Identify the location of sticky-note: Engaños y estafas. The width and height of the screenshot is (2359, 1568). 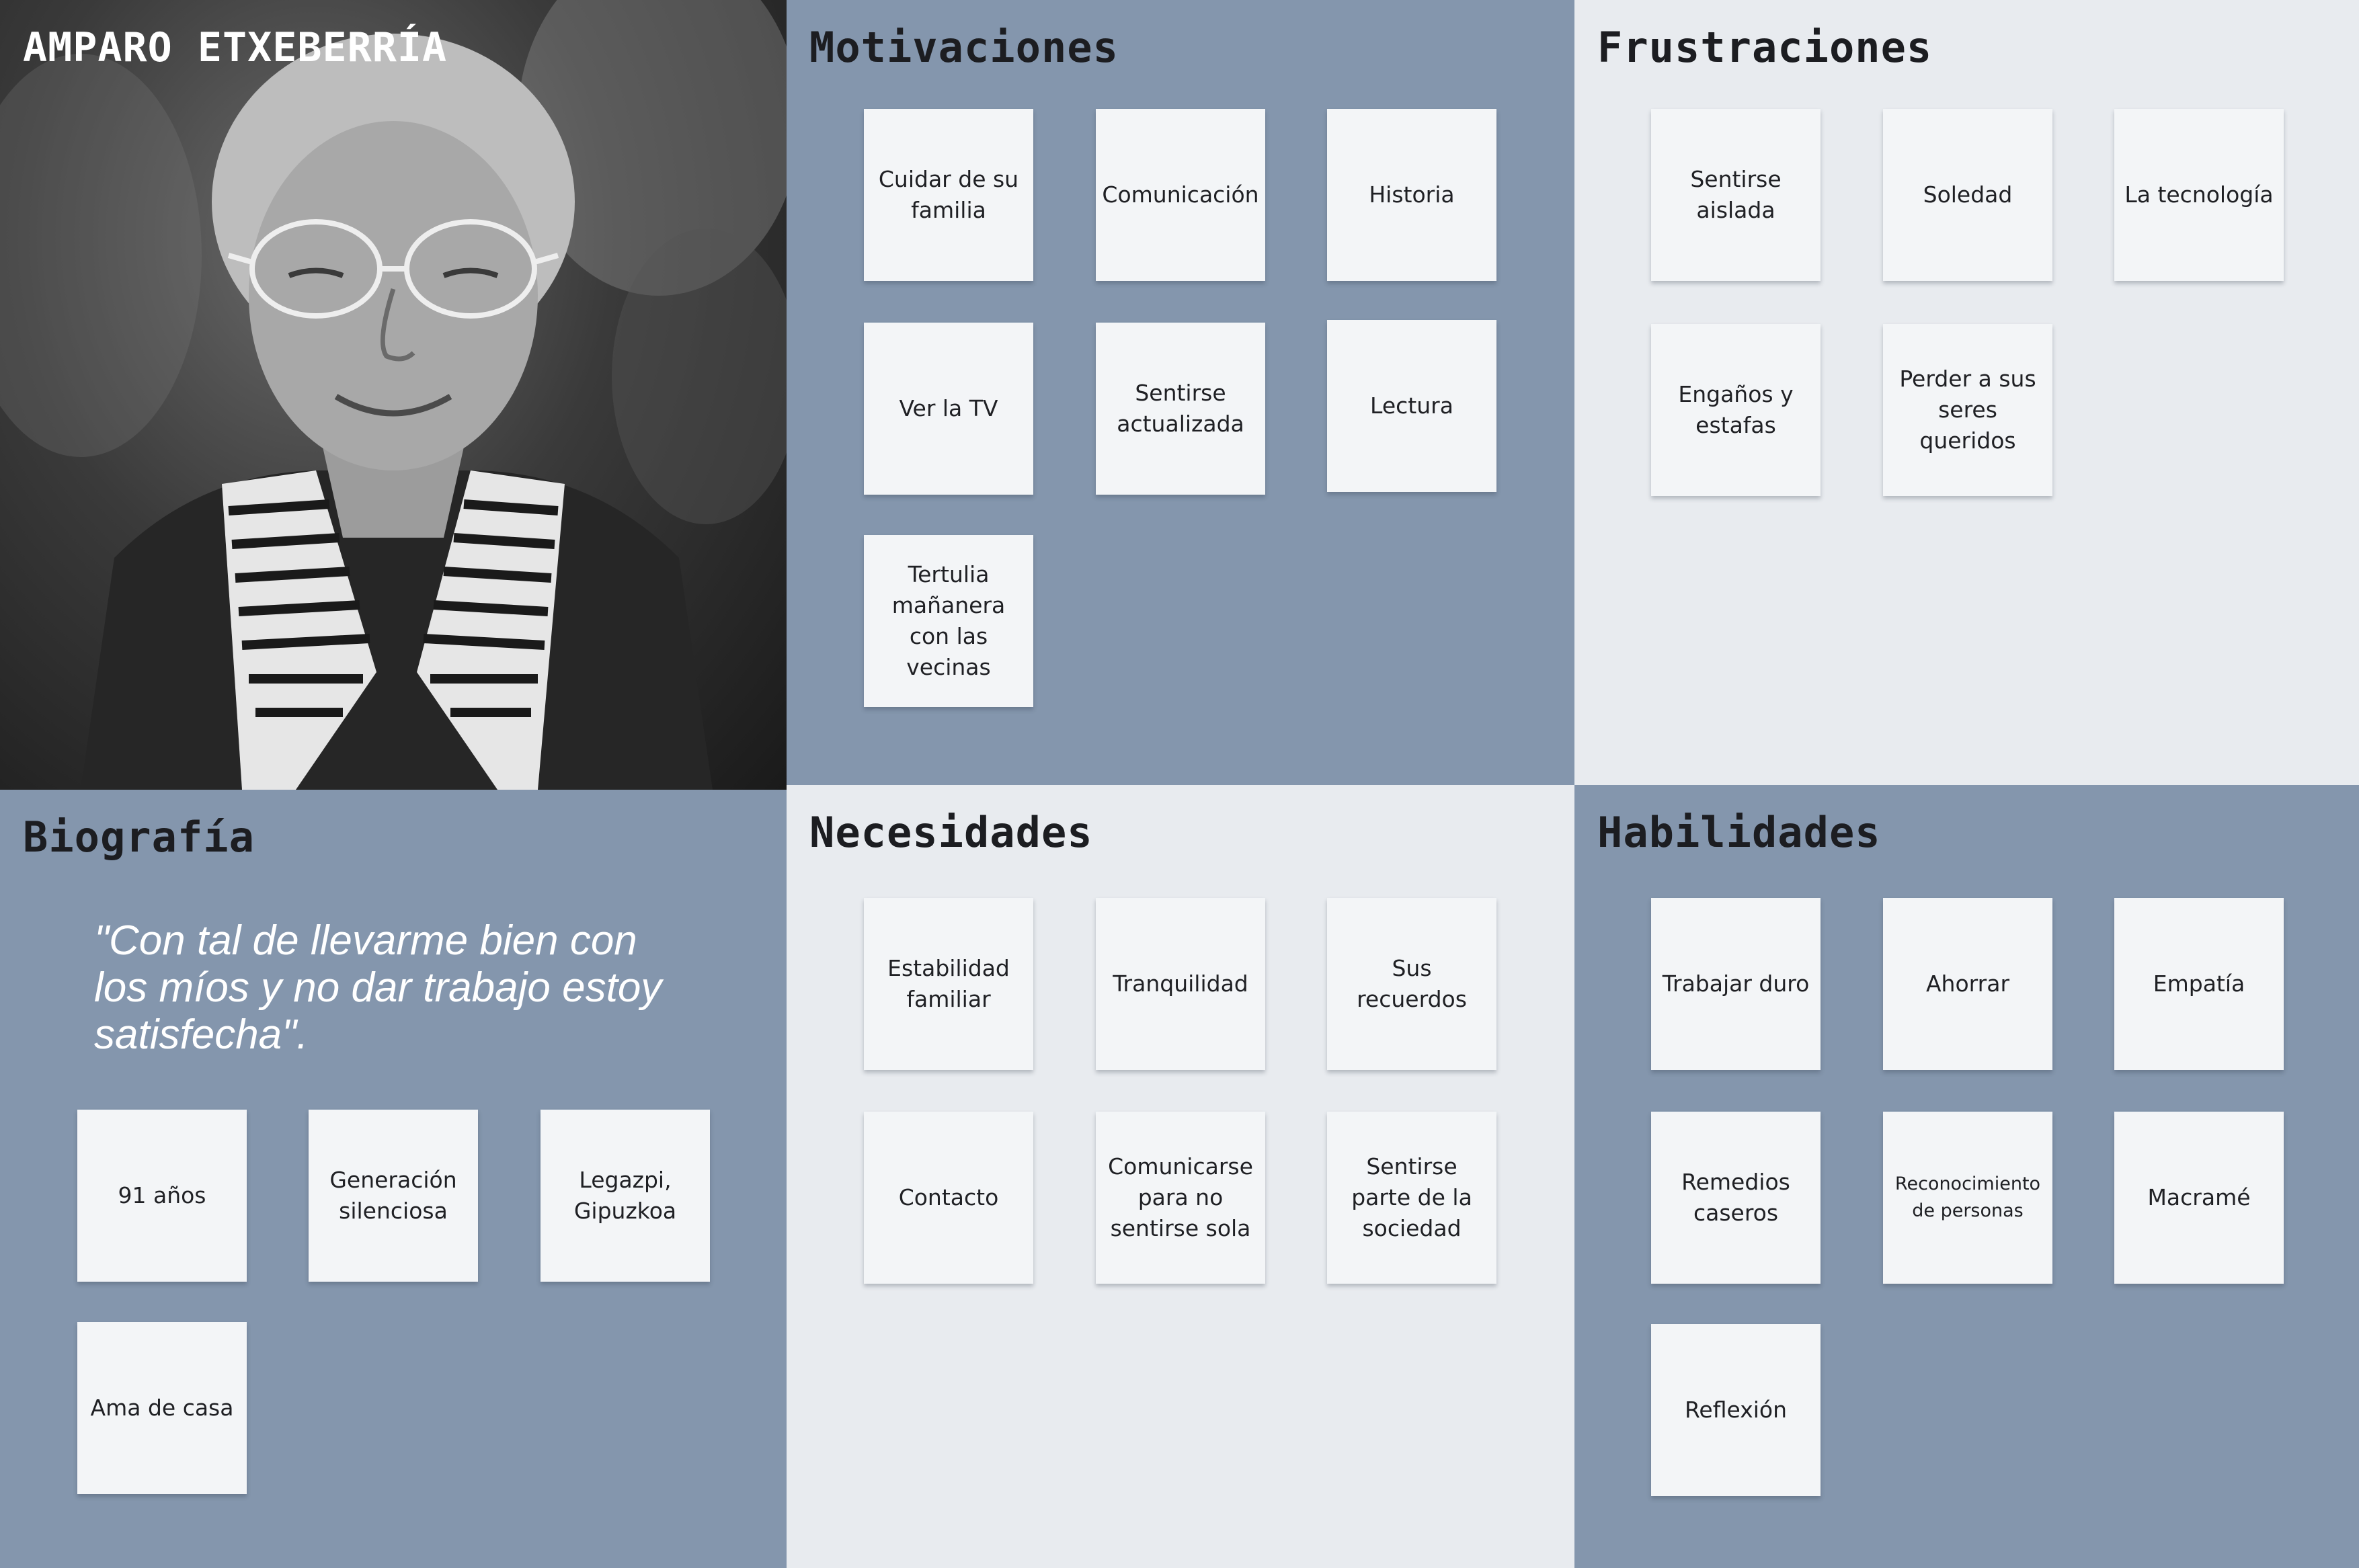
(1736, 410).